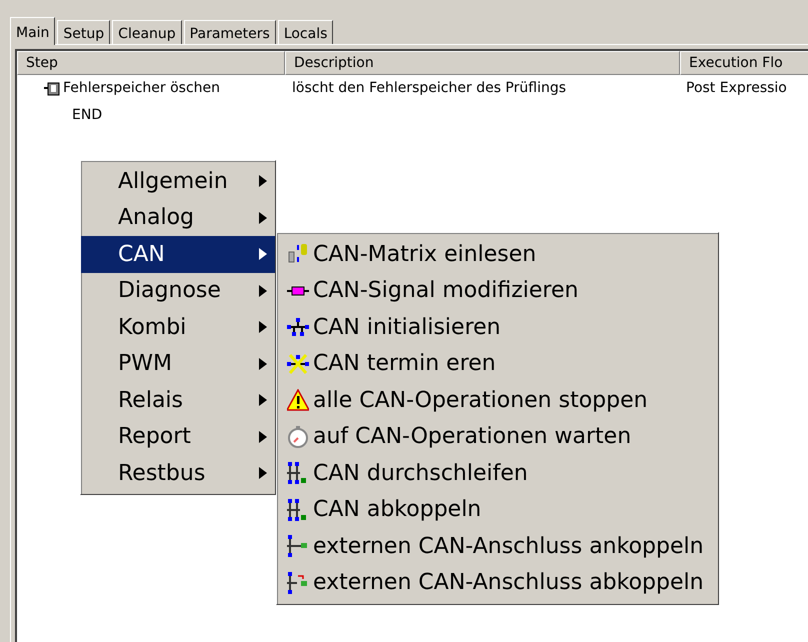  What do you see at coordinates (497, 436) in the screenshot?
I see `menu-item: auf CAN-Operationen warten` at bounding box center [497, 436].